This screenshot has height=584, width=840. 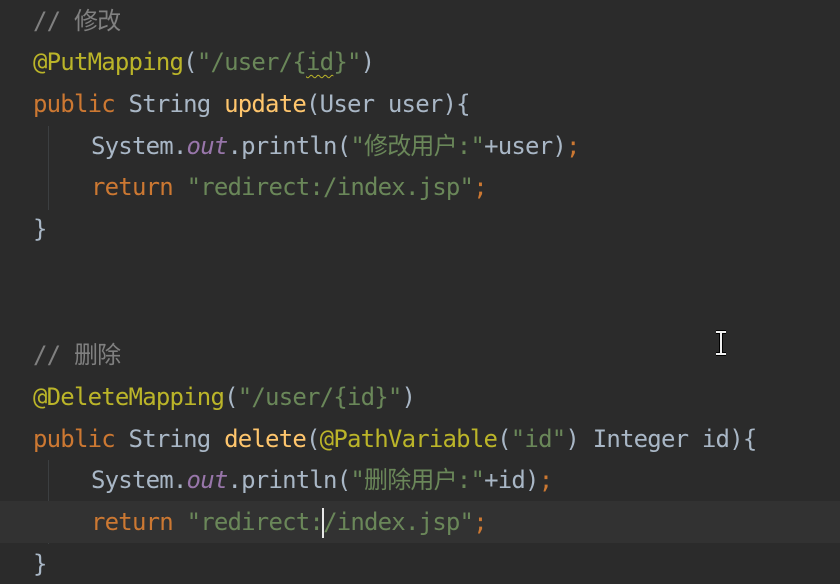 What do you see at coordinates (420, 397) in the screenshot?
I see `code-line: @DeleteMapping("/user/{id}")` at bounding box center [420, 397].